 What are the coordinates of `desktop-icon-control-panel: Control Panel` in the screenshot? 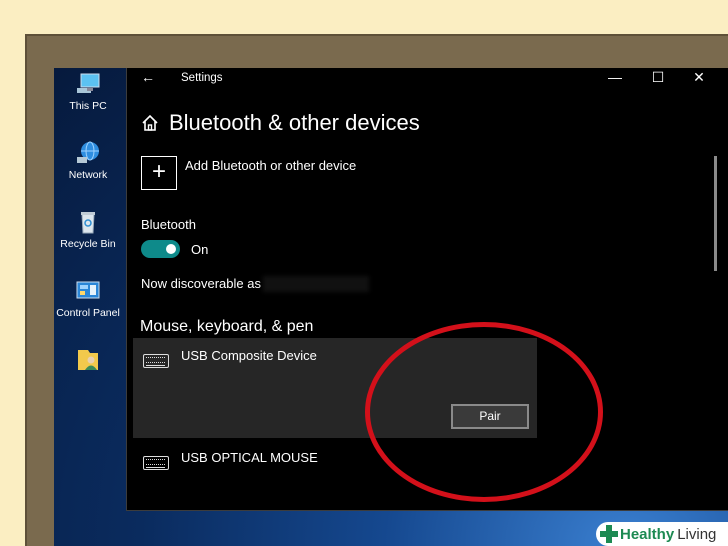 It's located at (88, 299).